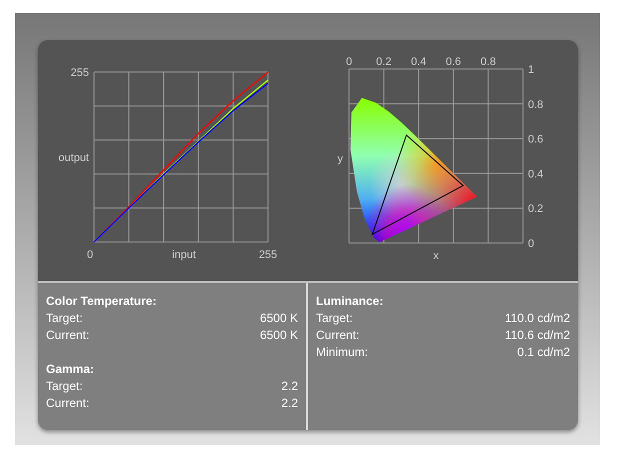 The width and height of the screenshot is (621, 465). Describe the element at coordinates (537, 318) in the screenshot. I see `field-value: 110.0 cd/m2` at that location.